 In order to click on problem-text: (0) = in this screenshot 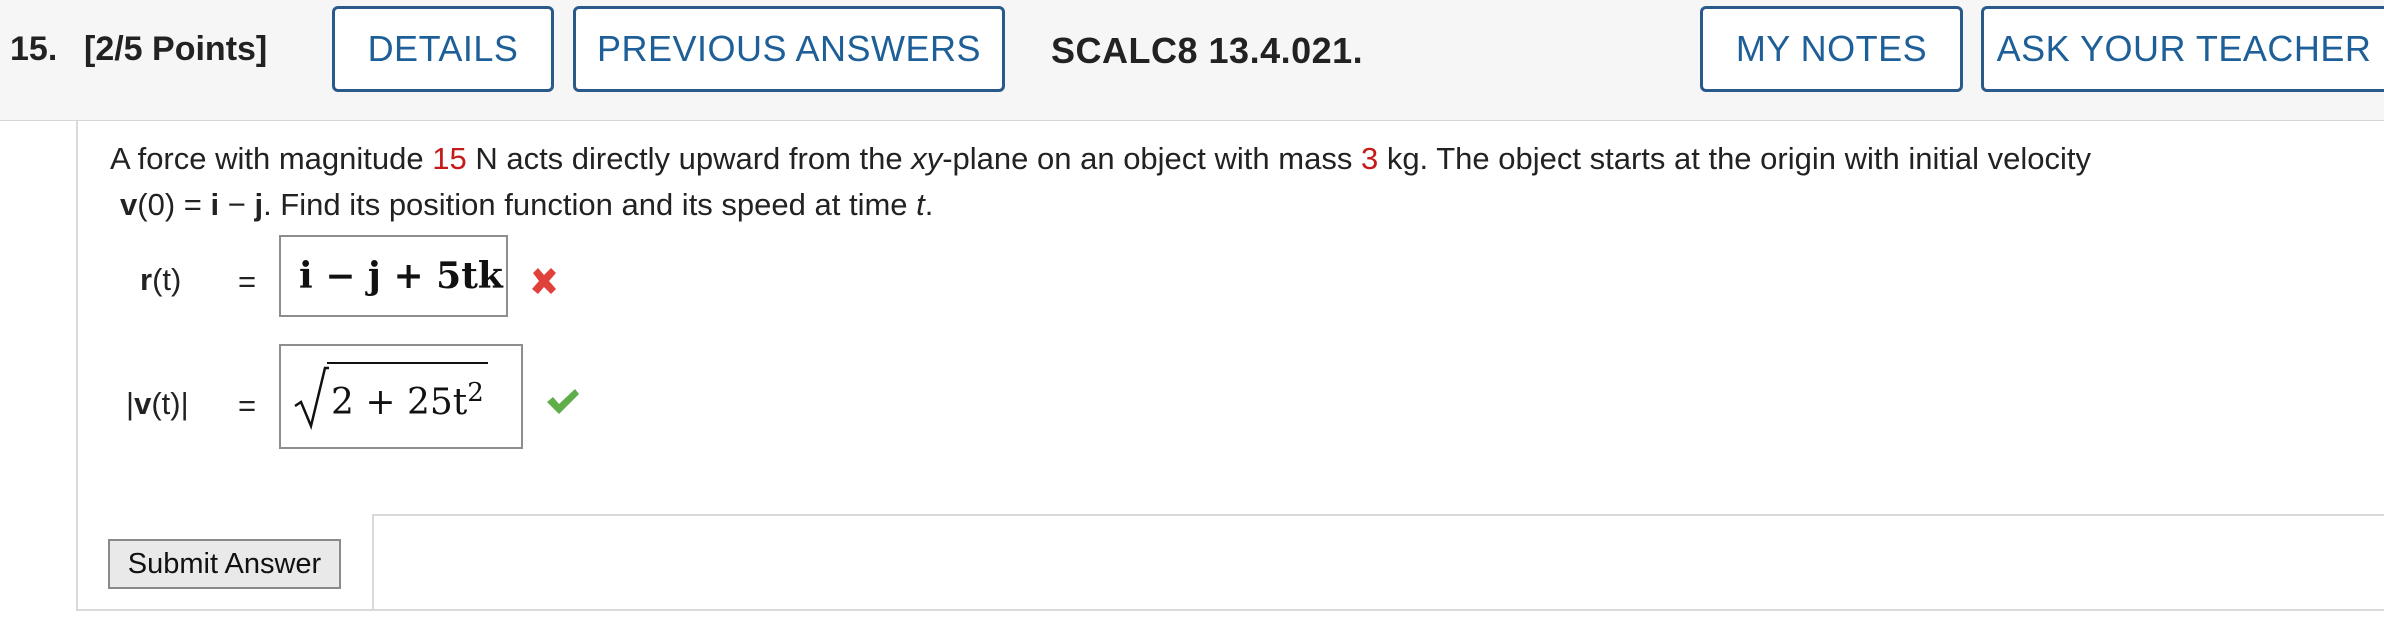, I will do `click(174, 204)`.